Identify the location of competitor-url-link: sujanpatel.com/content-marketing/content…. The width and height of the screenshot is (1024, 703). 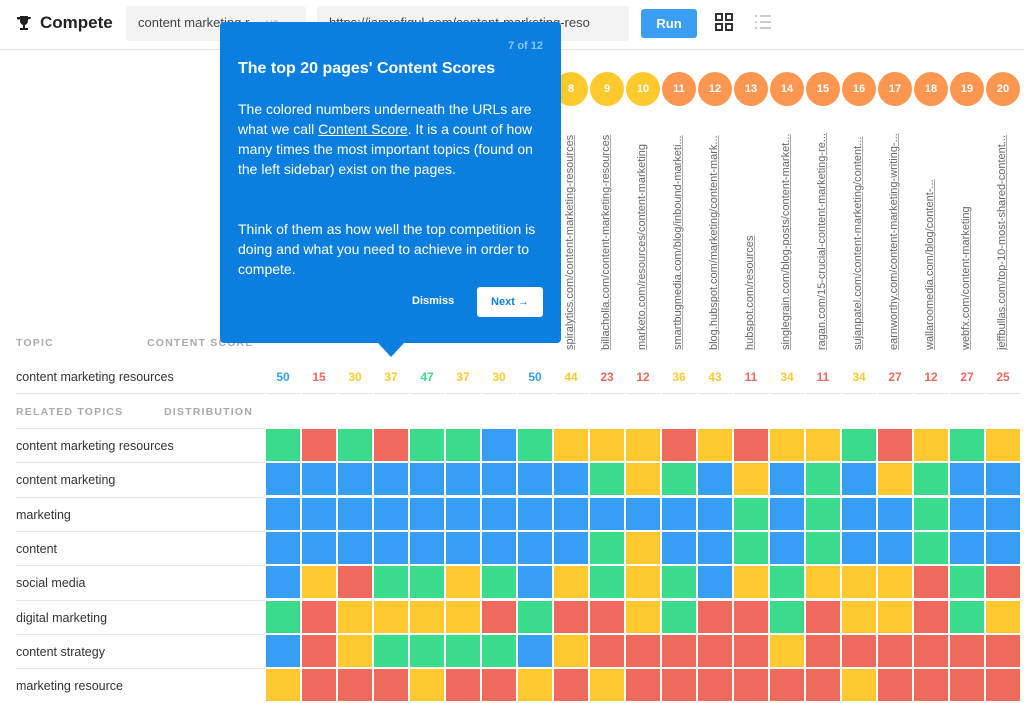
(858, 235).